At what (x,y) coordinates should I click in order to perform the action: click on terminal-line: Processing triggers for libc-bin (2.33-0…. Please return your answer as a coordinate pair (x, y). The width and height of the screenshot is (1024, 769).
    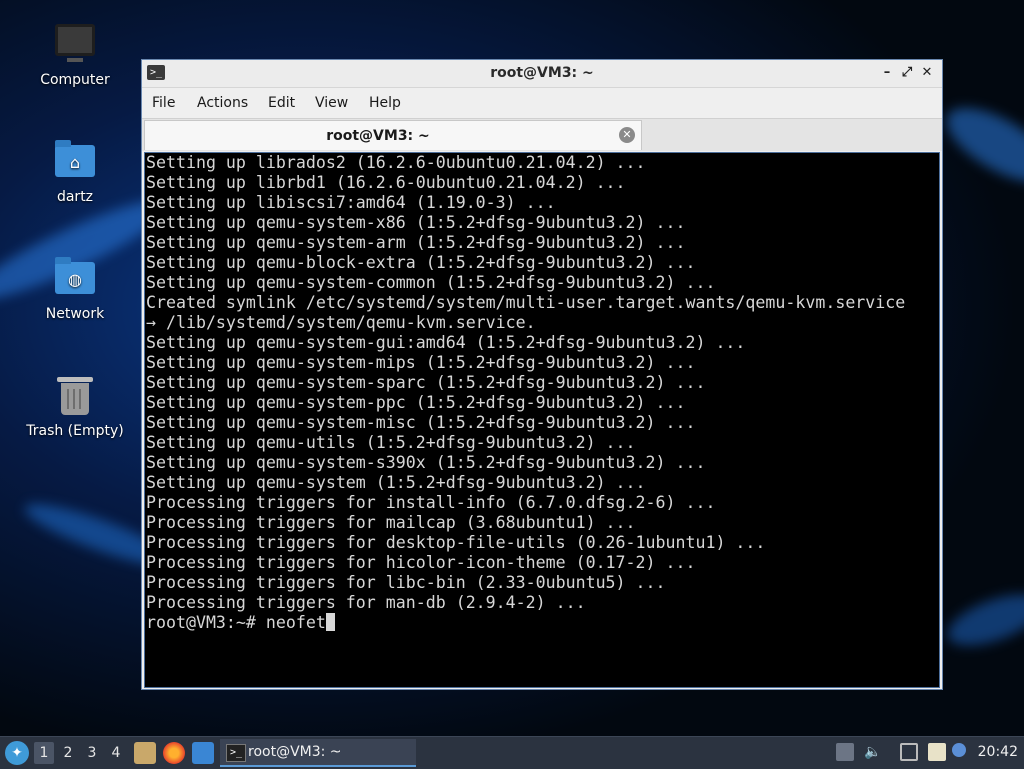
    Looking at the image, I should click on (406, 582).